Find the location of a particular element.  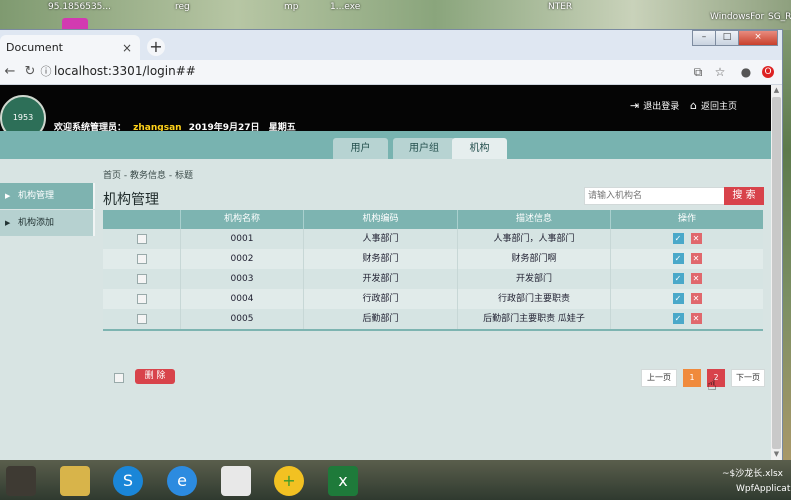

sidebar-item-org-manage: ▶ 机构管理 is located at coordinates (47, 196).